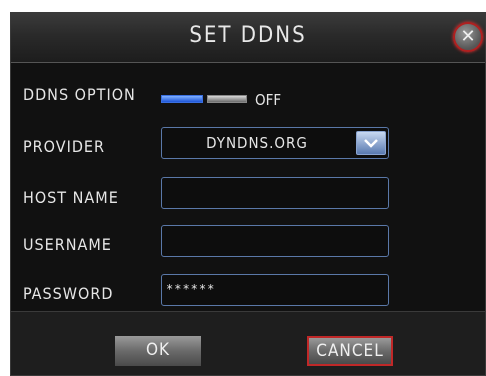 The image size is (486, 376). What do you see at coordinates (350, 351) in the screenshot?
I see `cancel-button: CANCEL` at bounding box center [350, 351].